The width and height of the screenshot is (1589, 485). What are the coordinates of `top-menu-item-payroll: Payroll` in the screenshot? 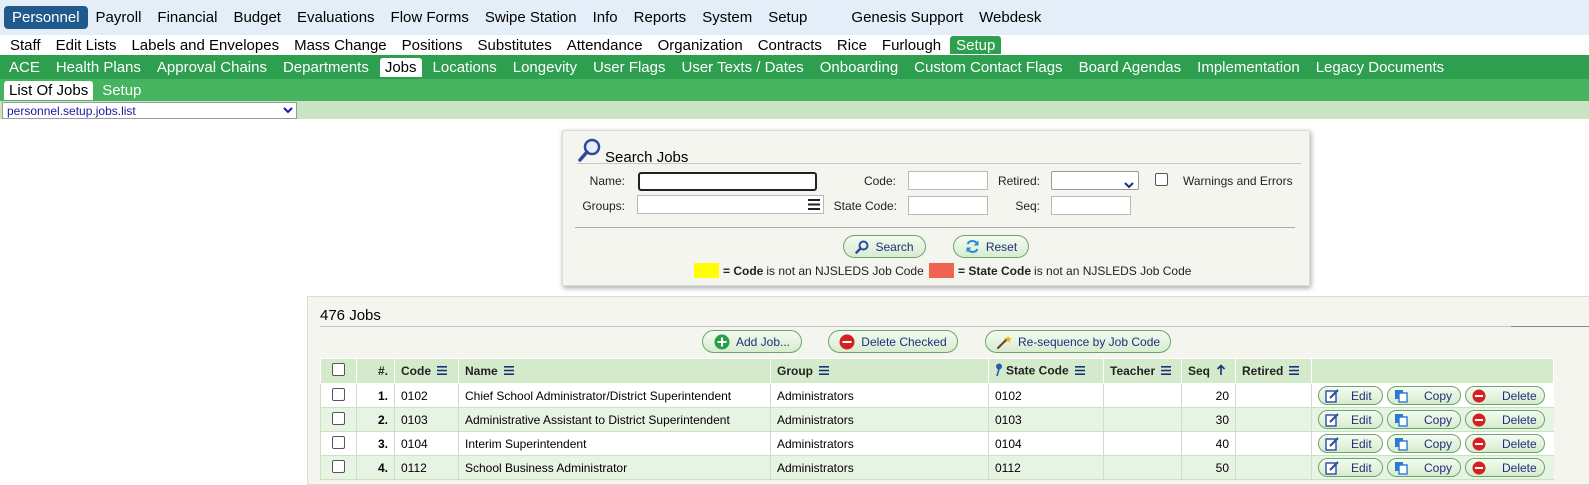 It's located at (119, 17).